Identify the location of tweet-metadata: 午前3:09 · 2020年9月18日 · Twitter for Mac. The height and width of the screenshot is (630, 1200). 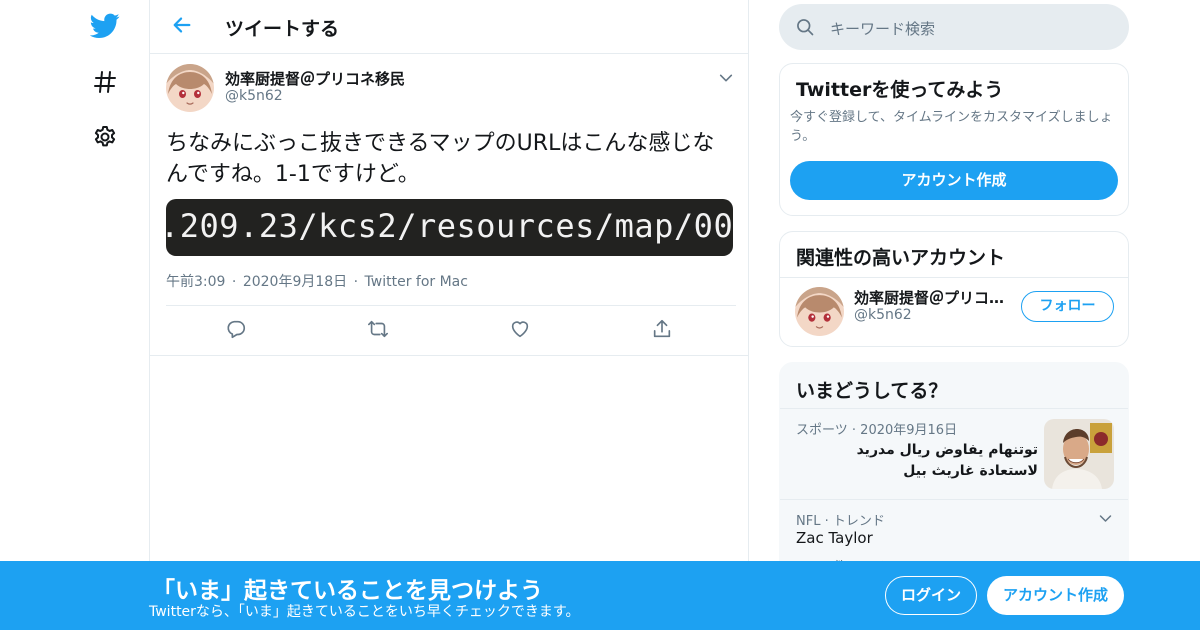
(318, 281).